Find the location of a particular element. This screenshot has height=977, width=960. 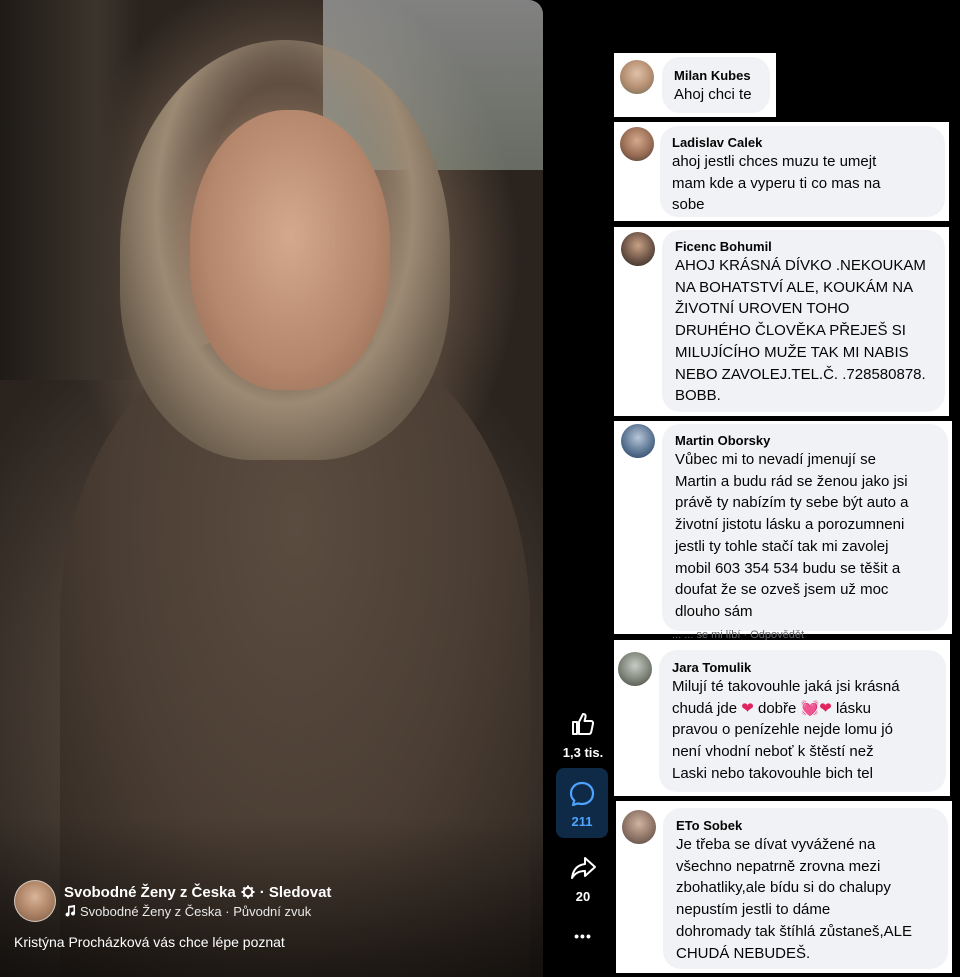

like-action: 1,3 tis. is located at coordinates (583, 735).